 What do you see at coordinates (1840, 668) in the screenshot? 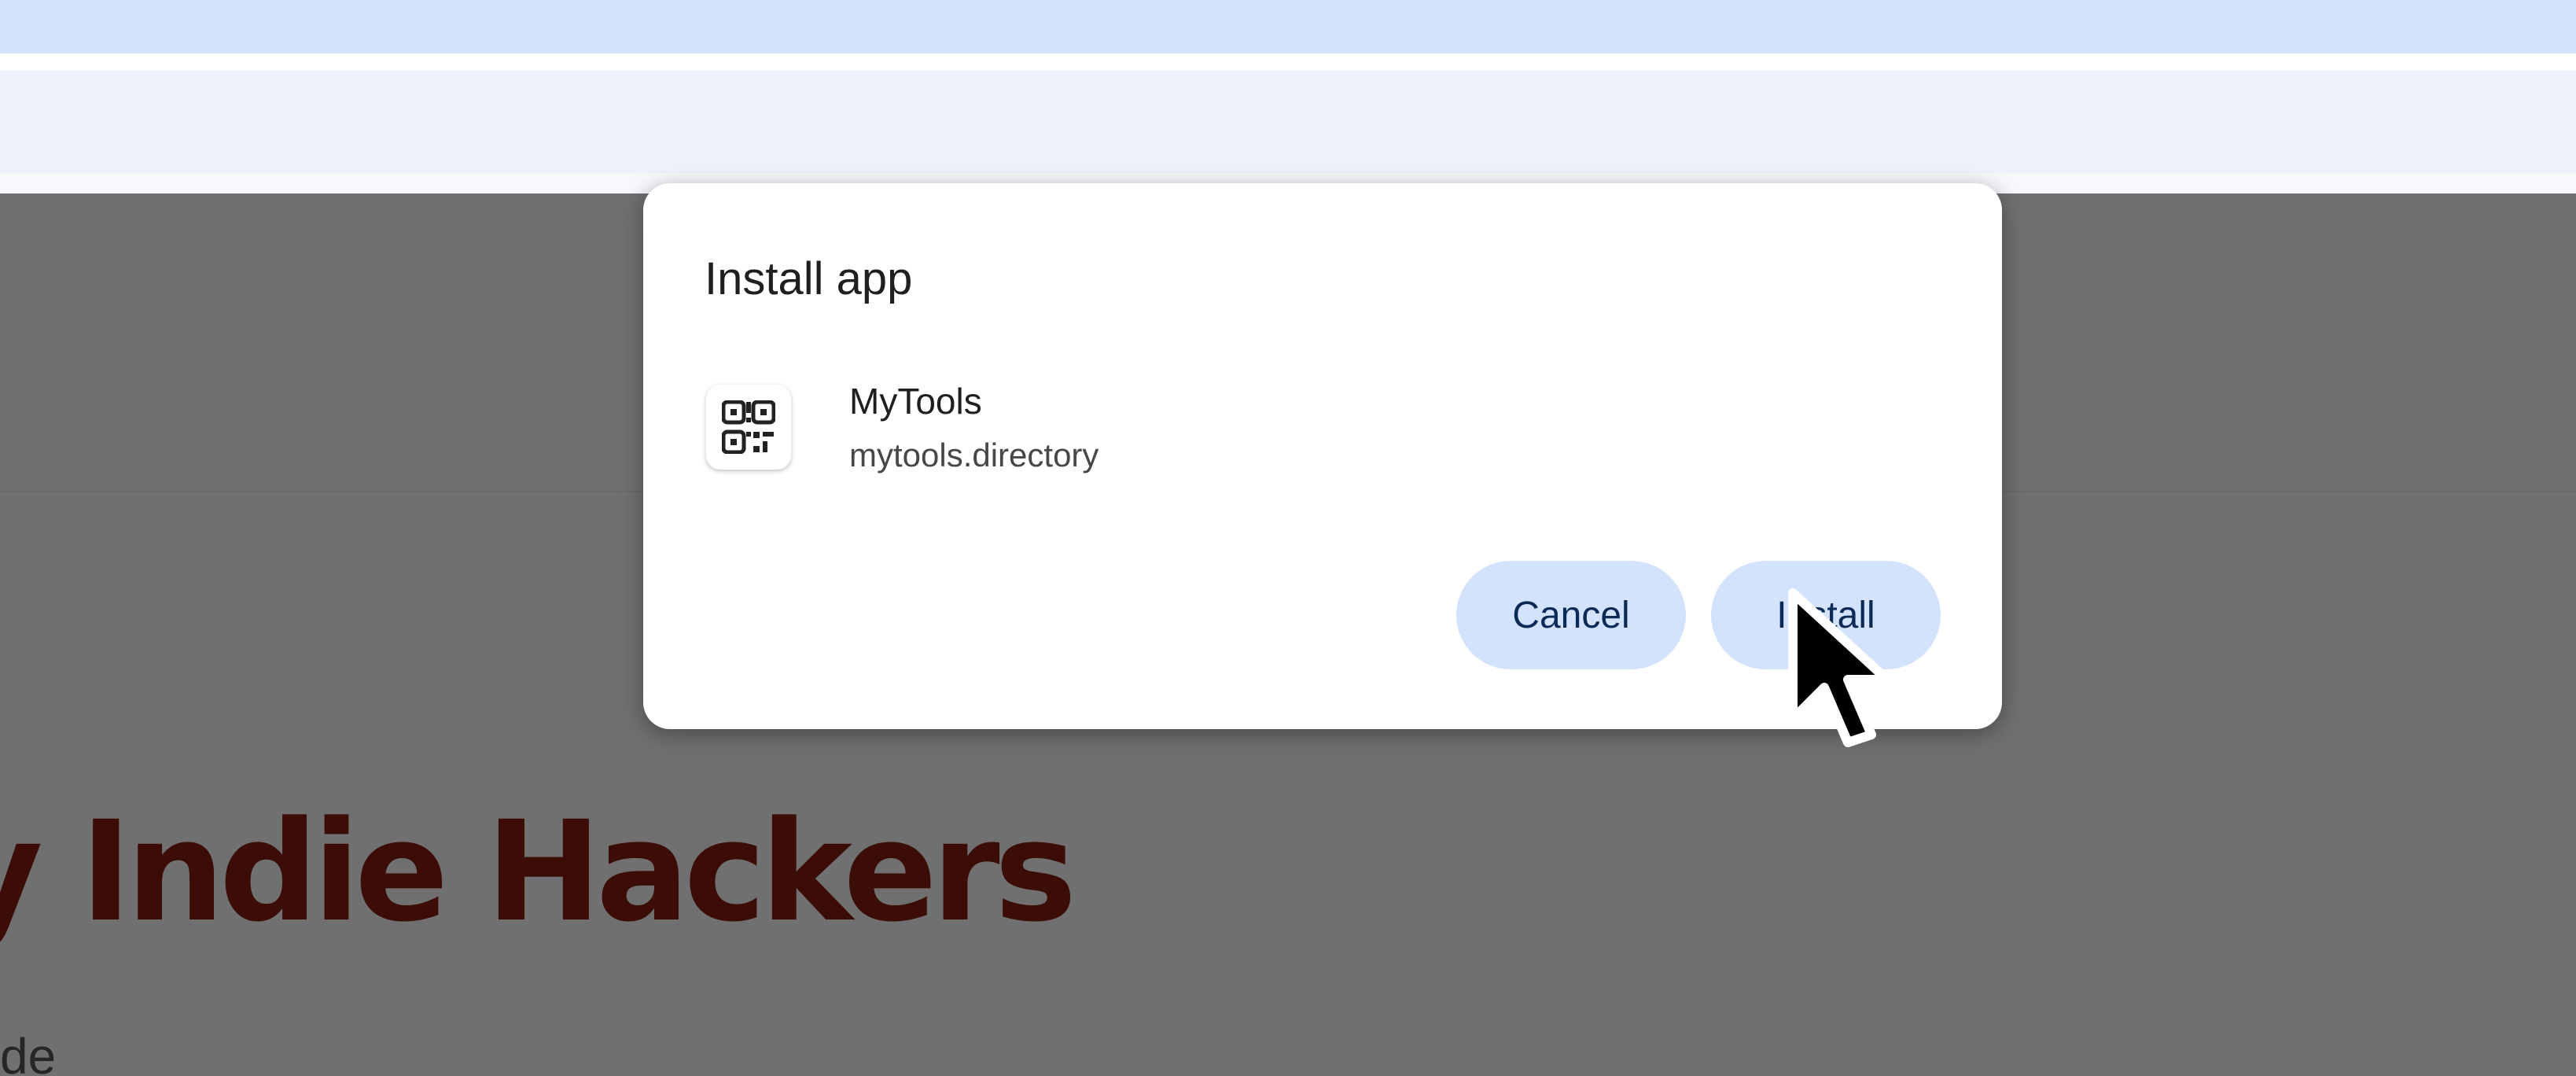
I see `mouse-pointer-icon` at bounding box center [1840, 668].